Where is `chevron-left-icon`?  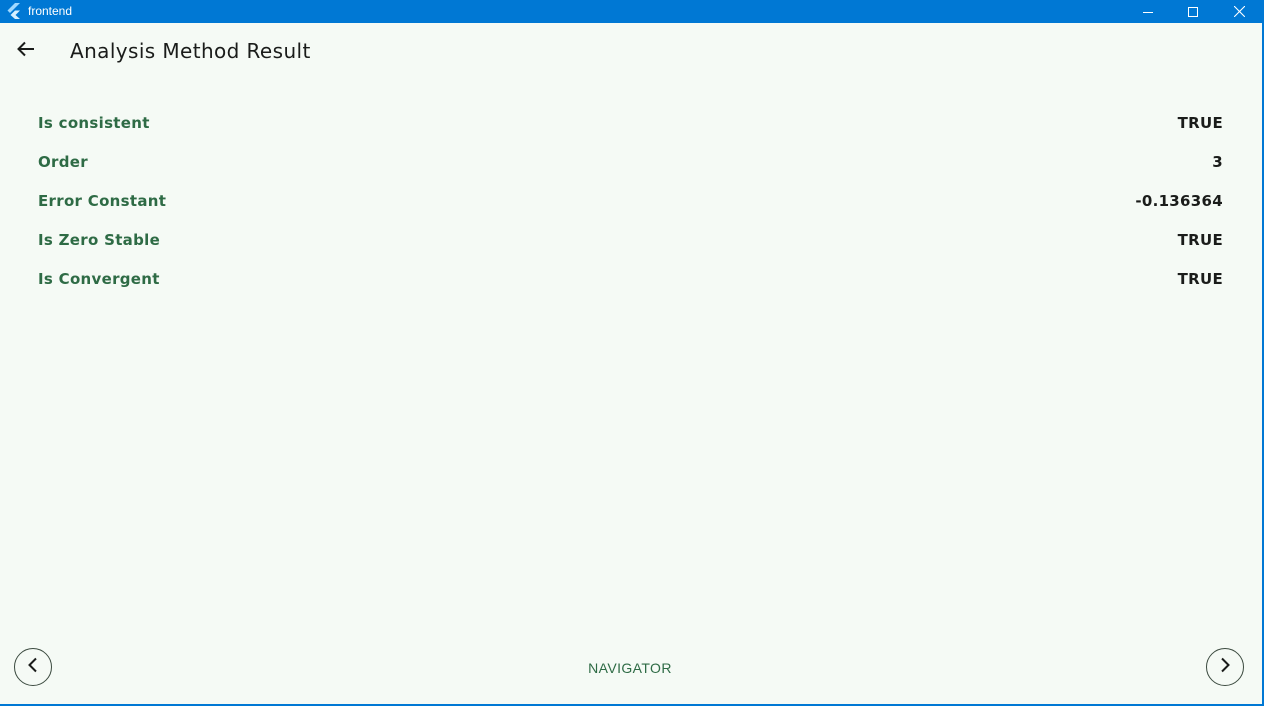
chevron-left-icon is located at coordinates (33, 667).